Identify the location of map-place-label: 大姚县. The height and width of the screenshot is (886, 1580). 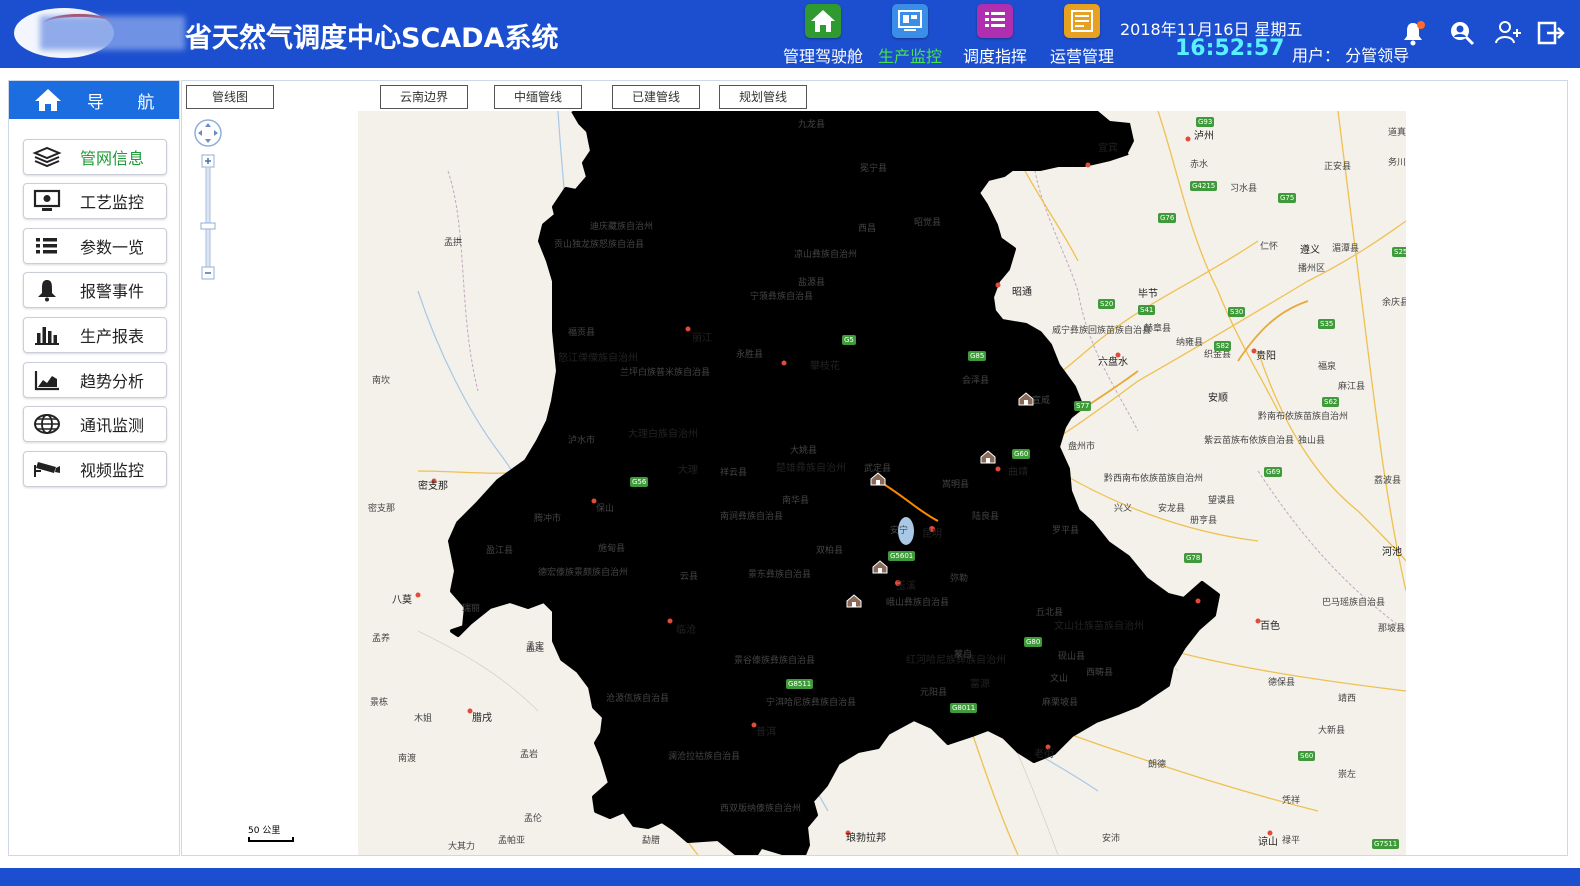
(804, 451).